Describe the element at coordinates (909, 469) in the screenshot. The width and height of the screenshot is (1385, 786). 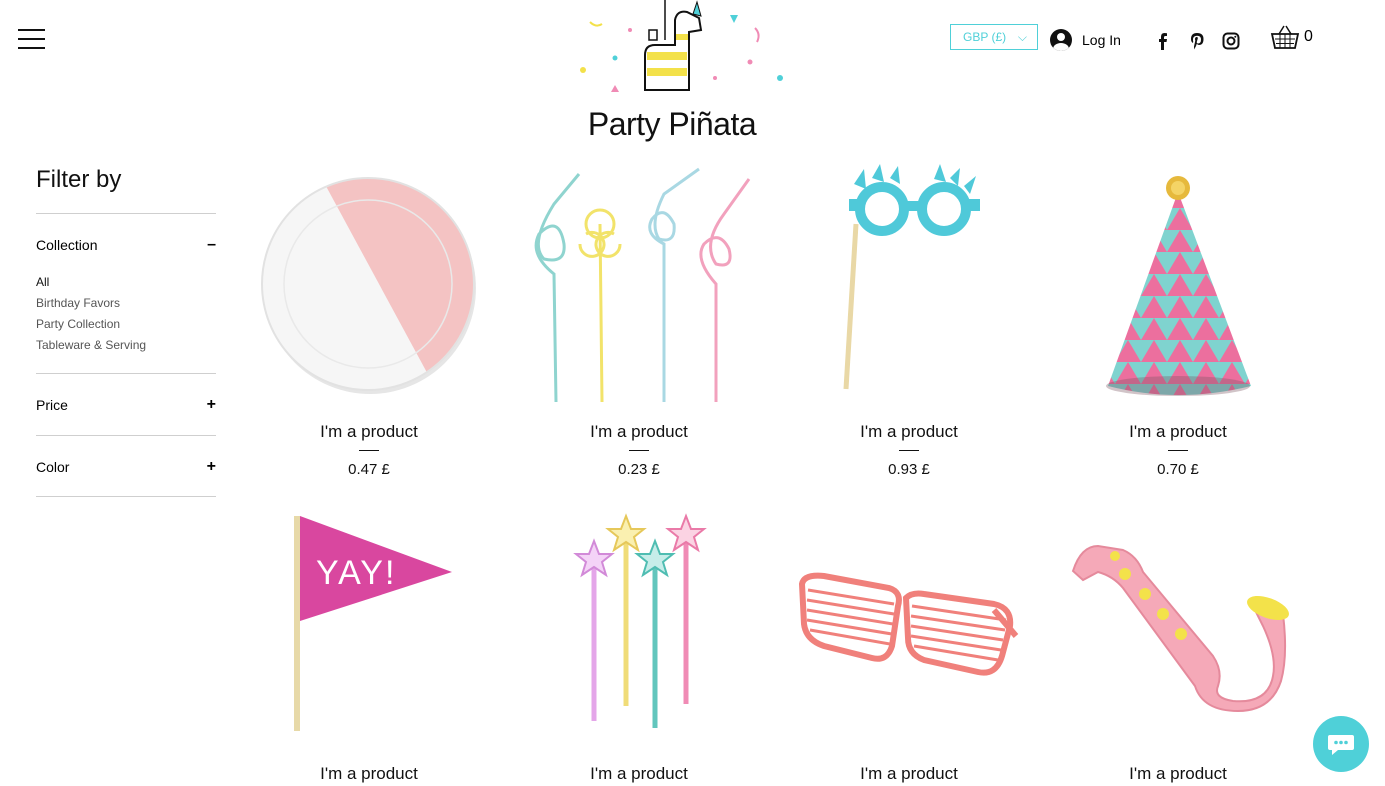
I see `product-price: 0.93 £` at that location.